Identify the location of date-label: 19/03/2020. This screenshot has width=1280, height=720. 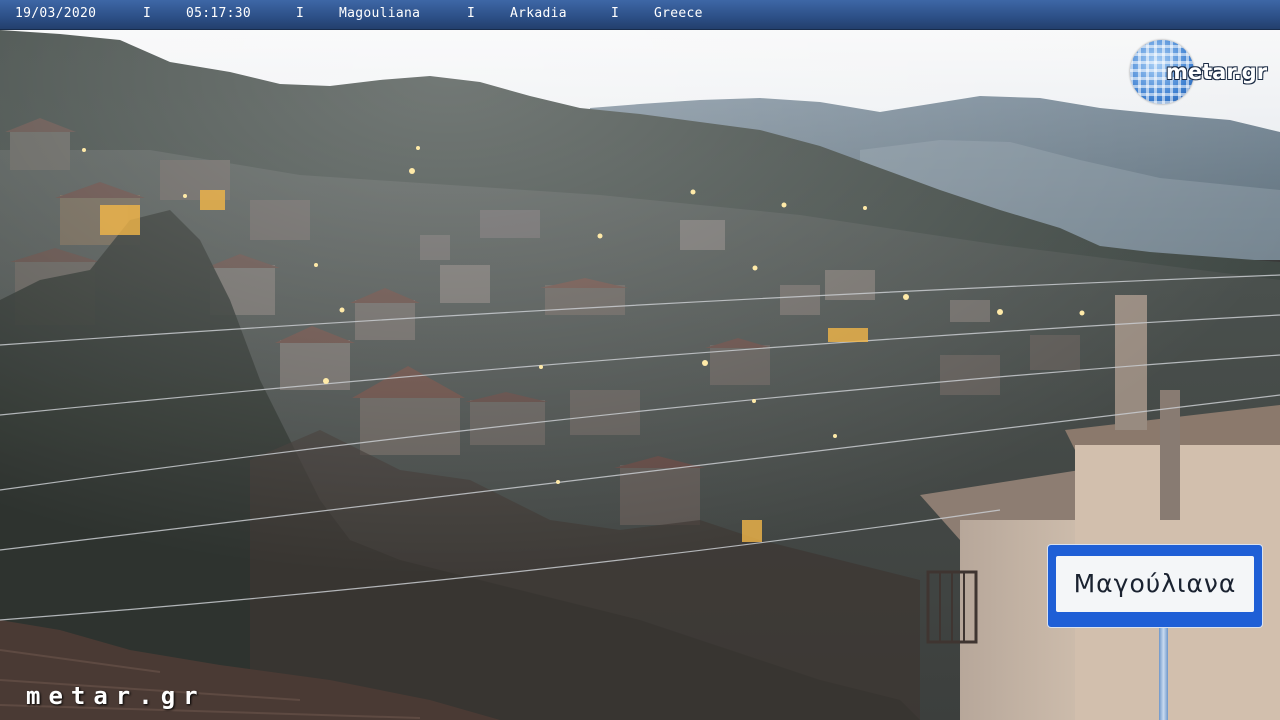
(56, 13).